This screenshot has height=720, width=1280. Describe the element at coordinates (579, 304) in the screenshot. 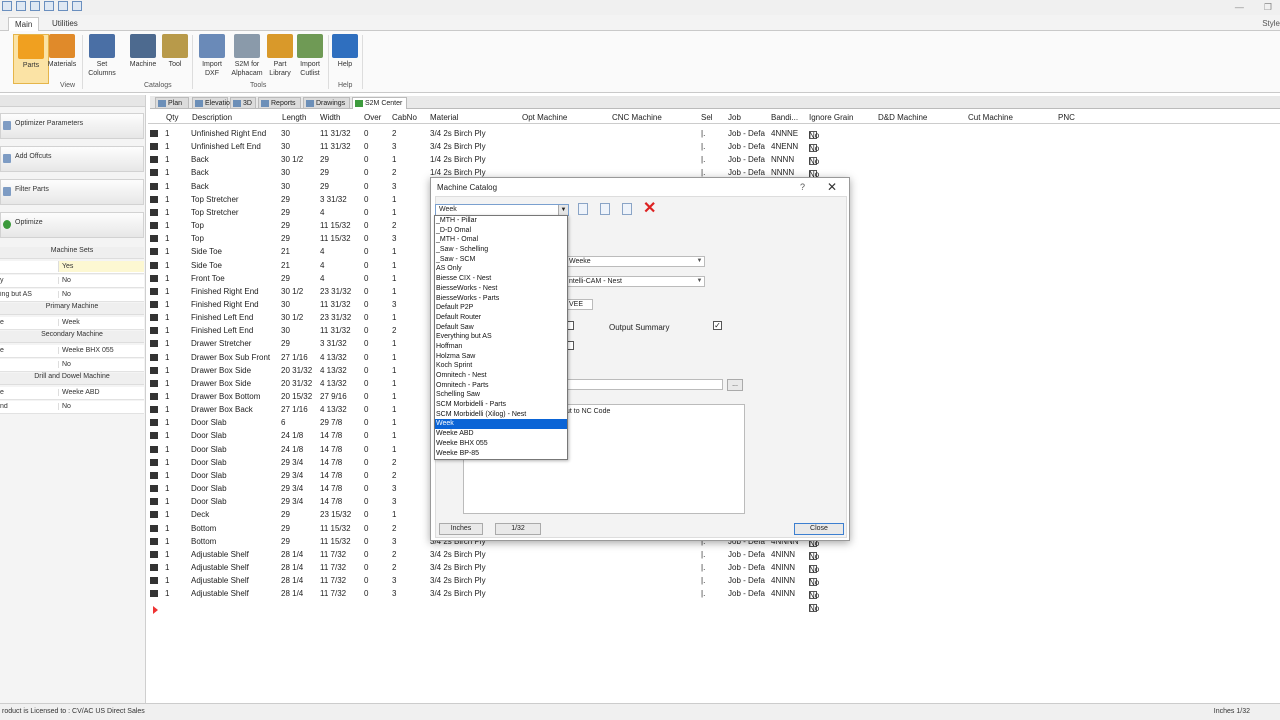

I see `machine-code-input: VEE` at that location.